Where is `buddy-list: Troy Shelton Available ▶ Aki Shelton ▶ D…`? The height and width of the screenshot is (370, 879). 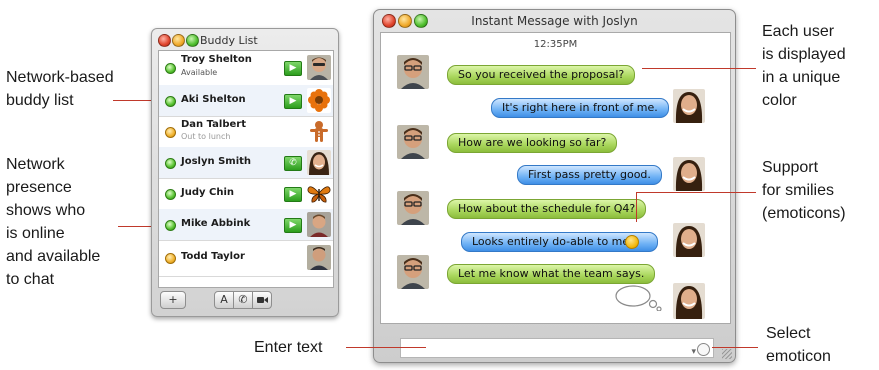
buddy-list: Troy Shelton Available ▶ Aki Shelton ▶ D… is located at coordinates (246, 169).